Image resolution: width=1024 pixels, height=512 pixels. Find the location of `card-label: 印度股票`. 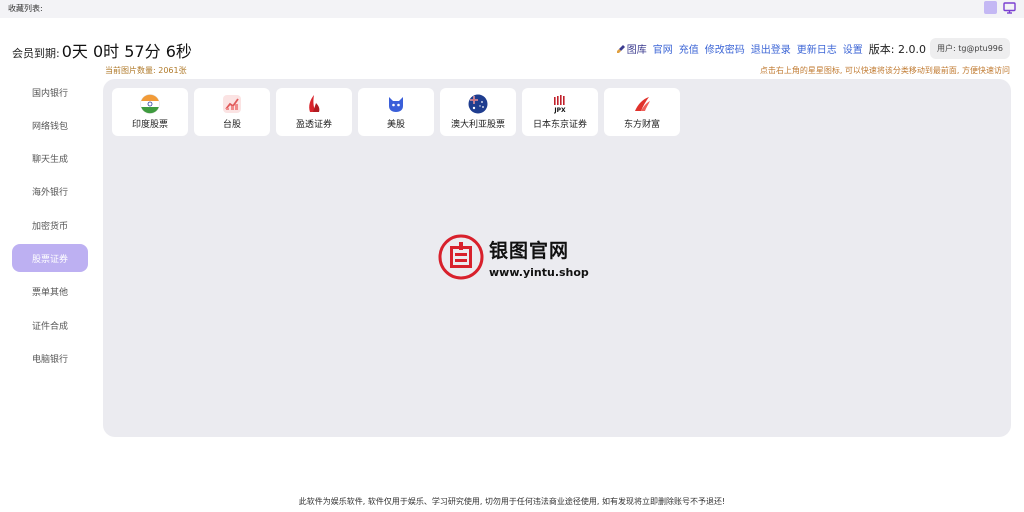

card-label: 印度股票 is located at coordinates (149, 125).